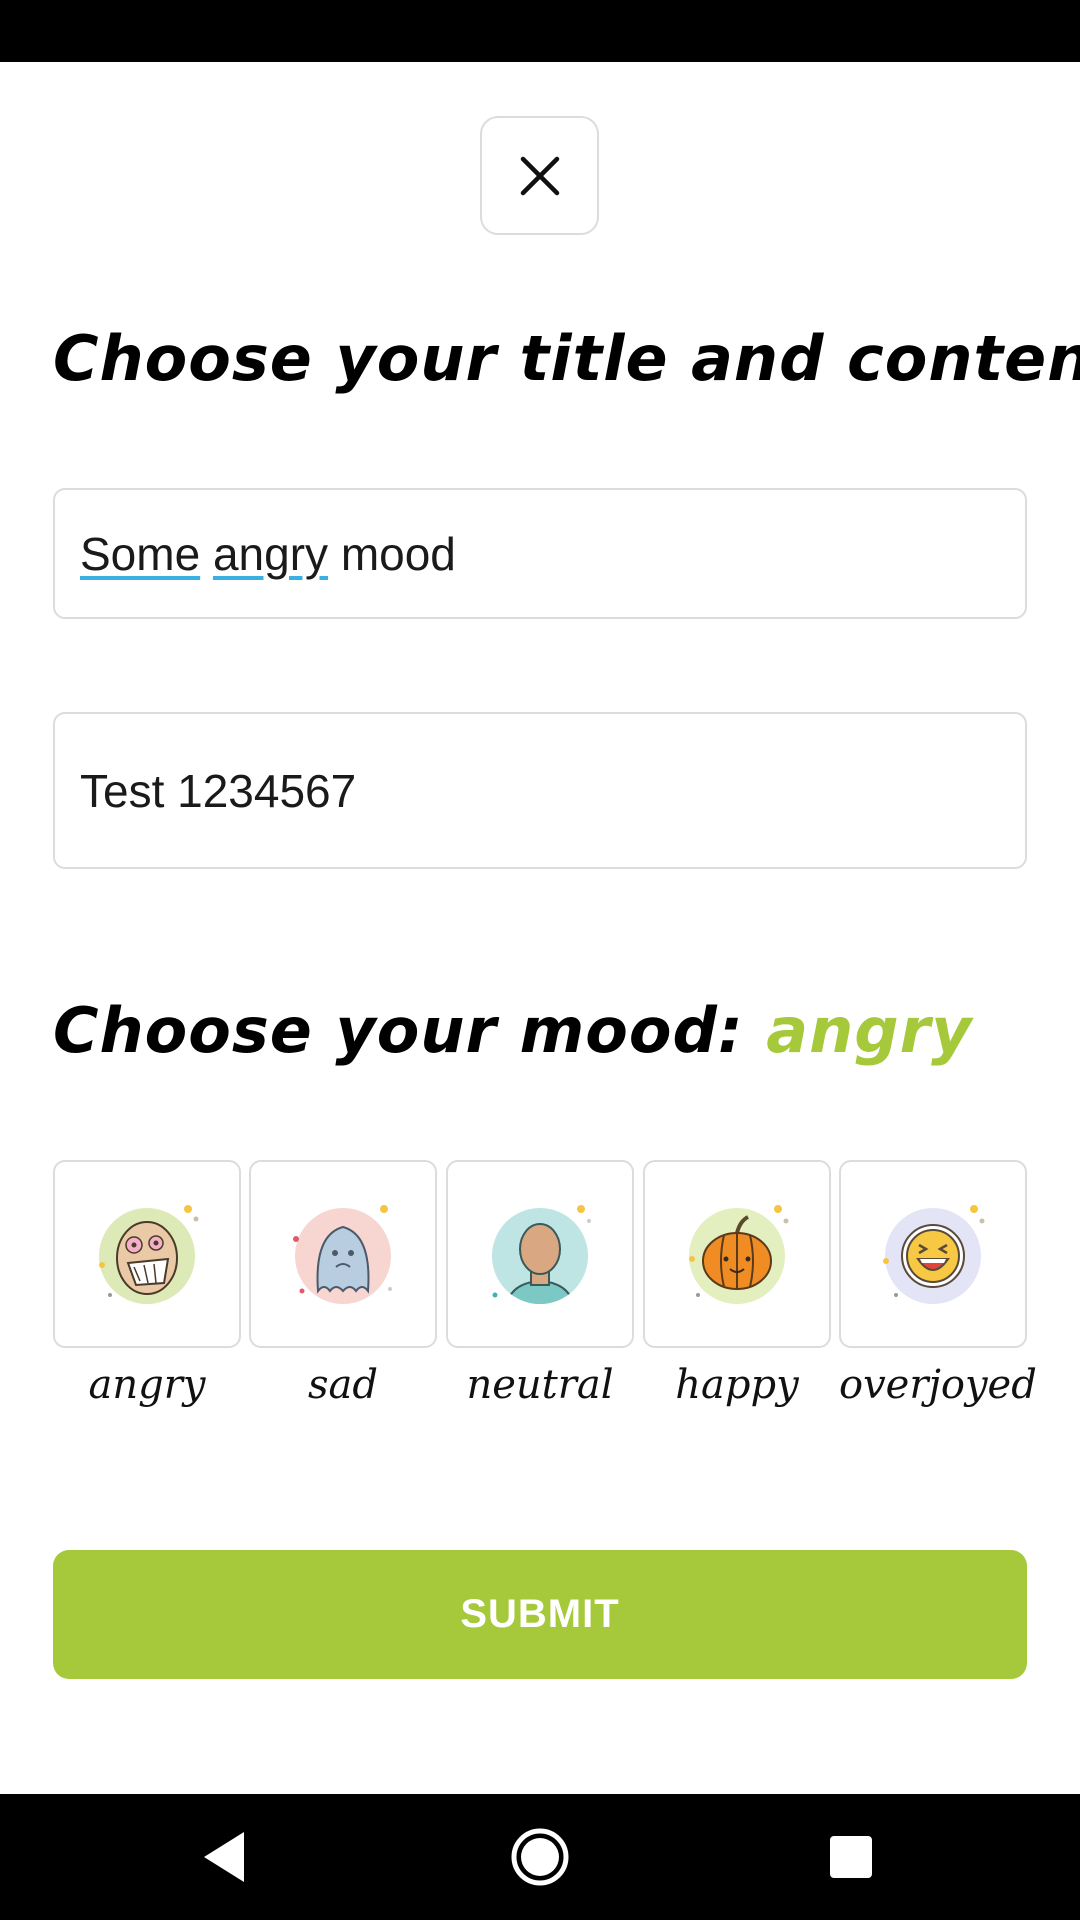 The height and width of the screenshot is (1920, 1080). Describe the element at coordinates (938, 1385) in the screenshot. I see `mood-label-overjoyed: overjoyed` at that location.